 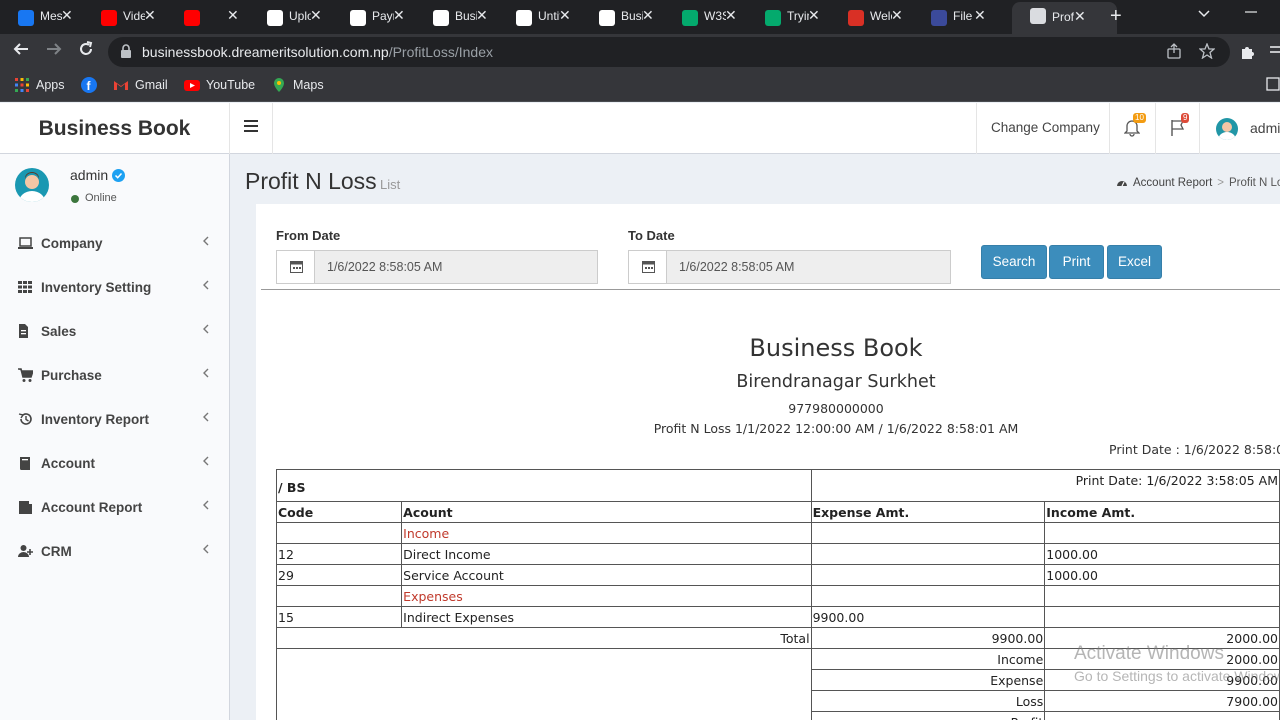 What do you see at coordinates (1014, 262) in the screenshot?
I see `search-button: Search` at bounding box center [1014, 262].